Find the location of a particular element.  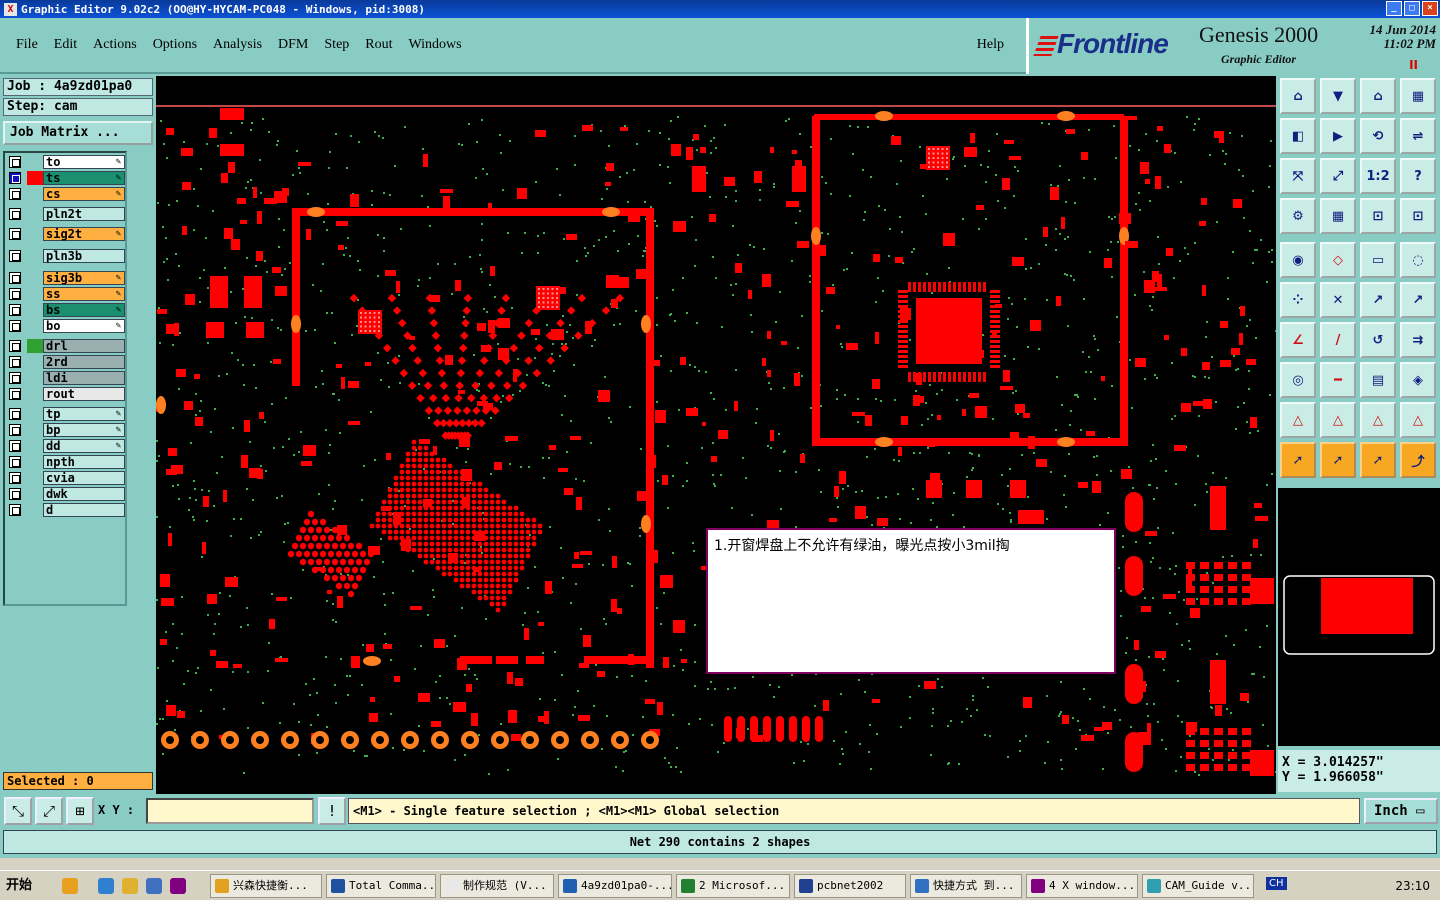

browser-icon is located at coordinates (154, 886).